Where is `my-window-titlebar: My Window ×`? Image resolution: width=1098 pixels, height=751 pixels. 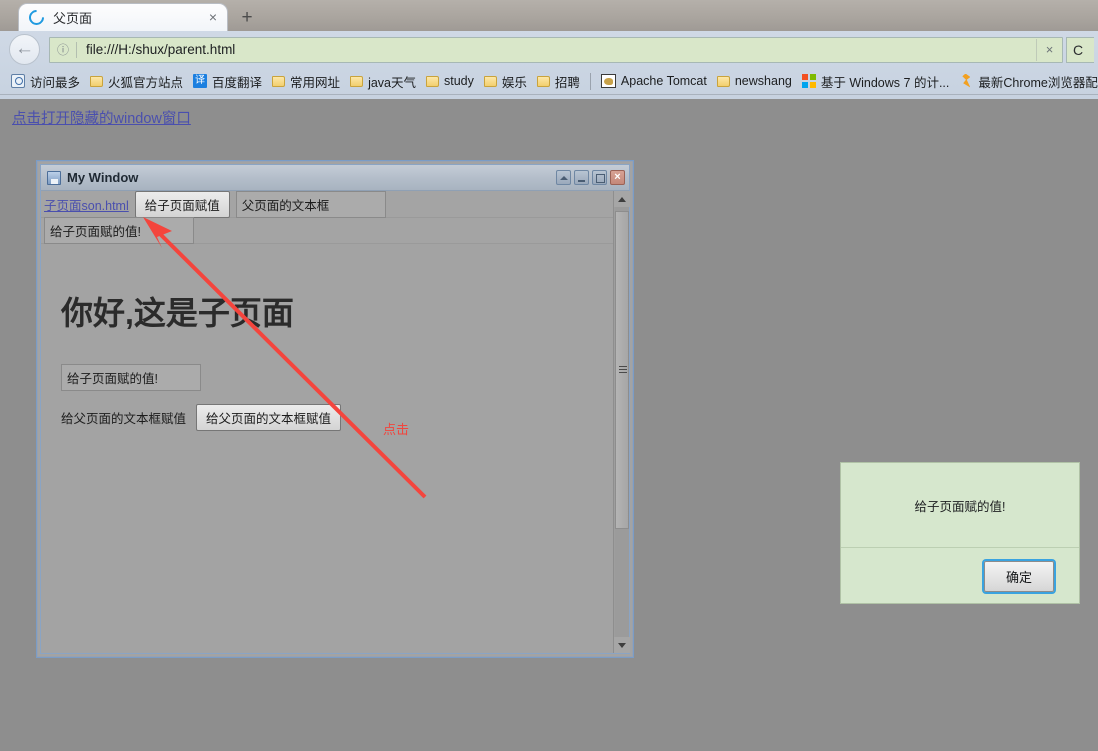
my-window-titlebar: My Window × is located at coordinates (335, 178).